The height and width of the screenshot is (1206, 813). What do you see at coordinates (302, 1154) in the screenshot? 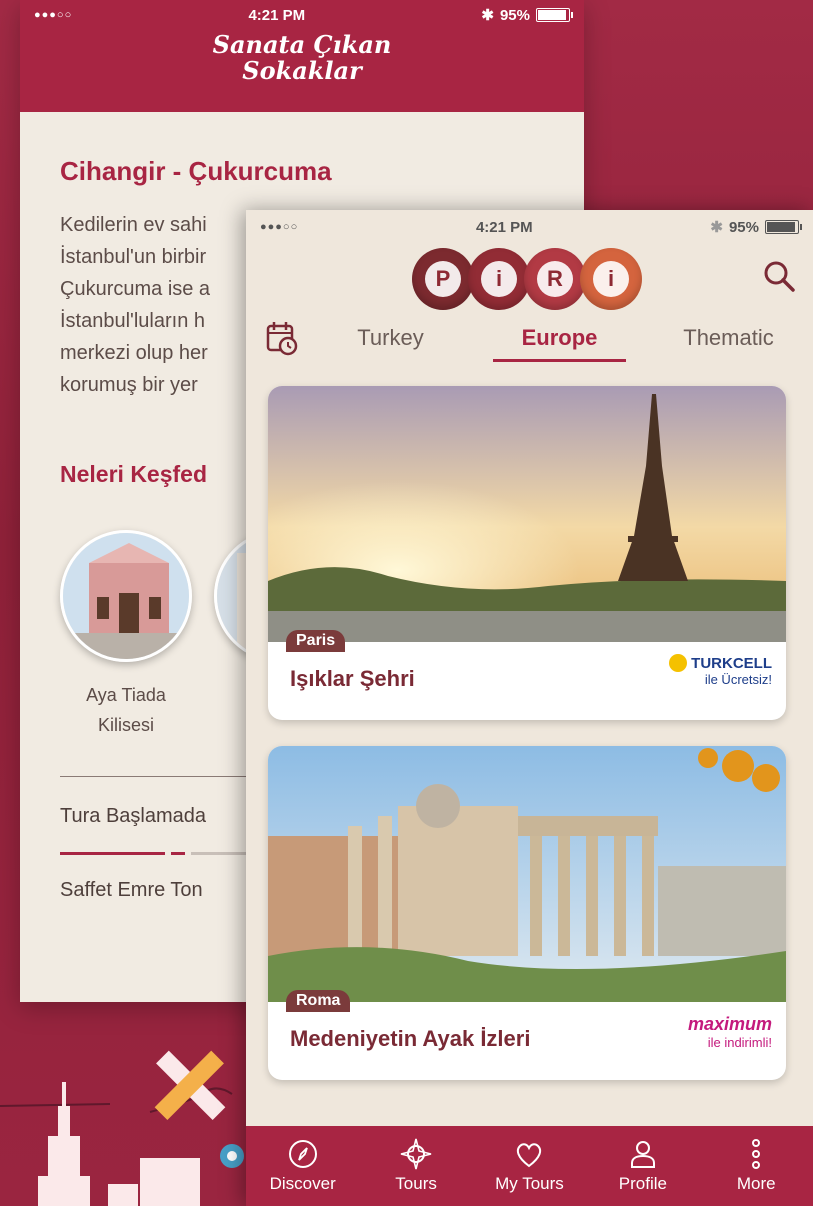
I see `compass-icon` at bounding box center [302, 1154].